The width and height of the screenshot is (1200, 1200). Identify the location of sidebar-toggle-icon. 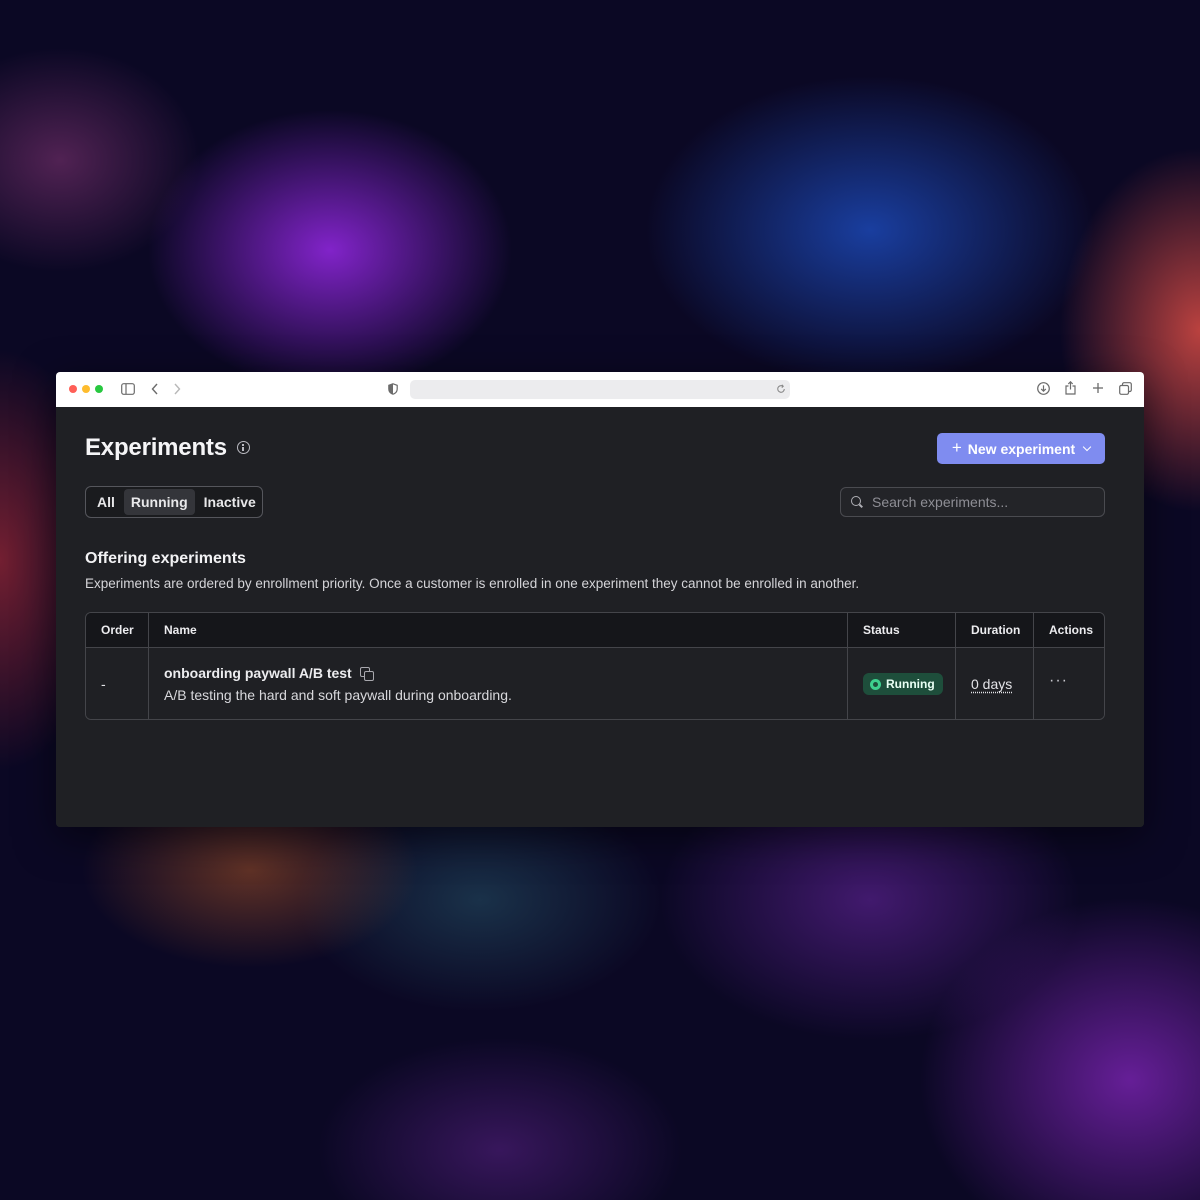
(128, 390).